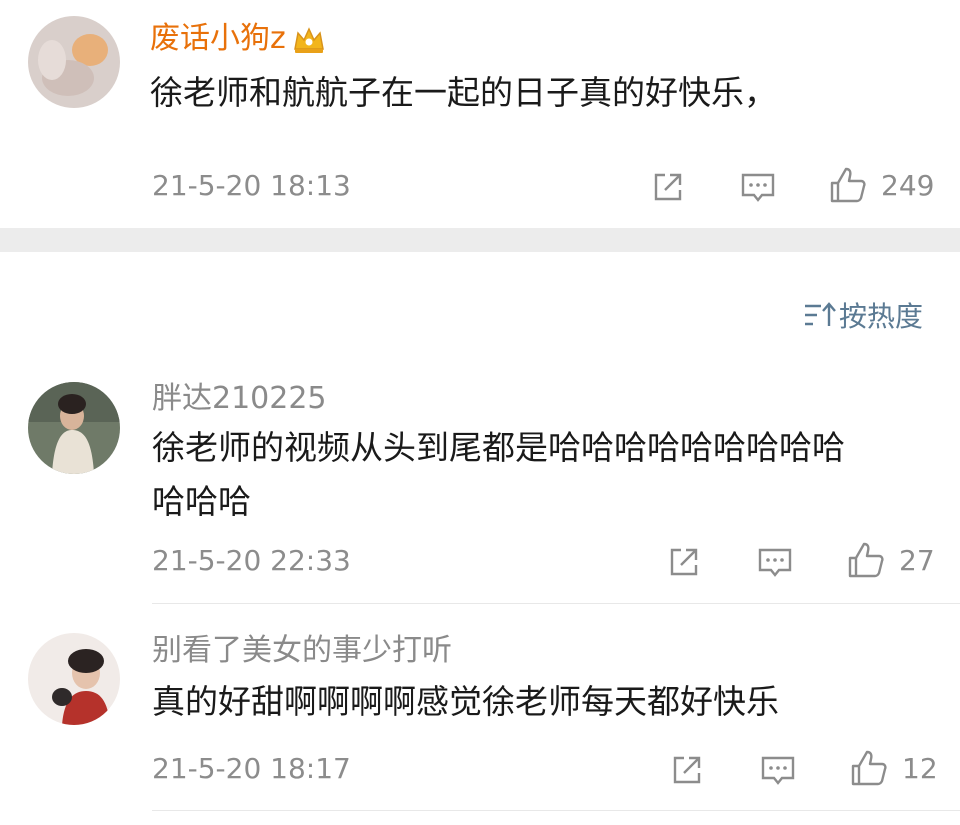  Describe the element at coordinates (251, 768) in the screenshot. I see `comment-time: 21-5-20 18:17` at that location.